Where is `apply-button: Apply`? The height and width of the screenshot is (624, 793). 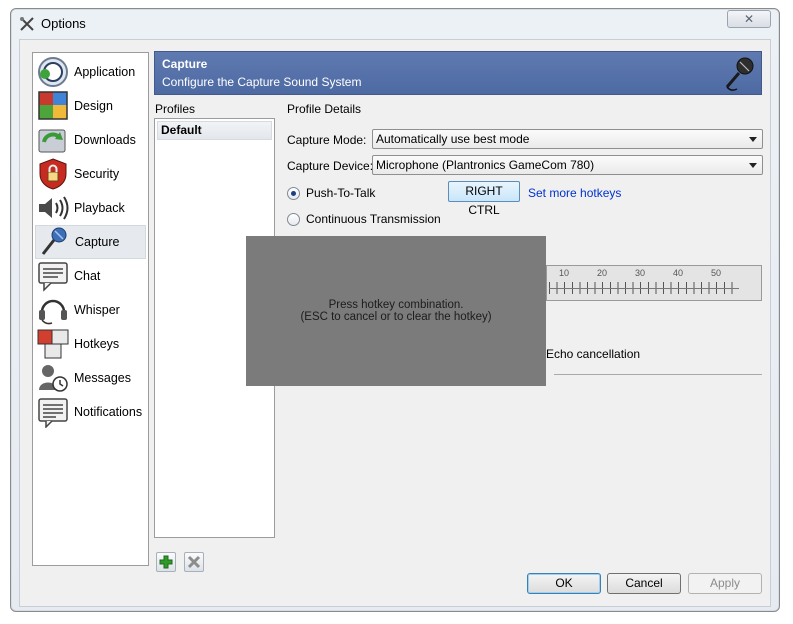
apply-button: Apply is located at coordinates (725, 583).